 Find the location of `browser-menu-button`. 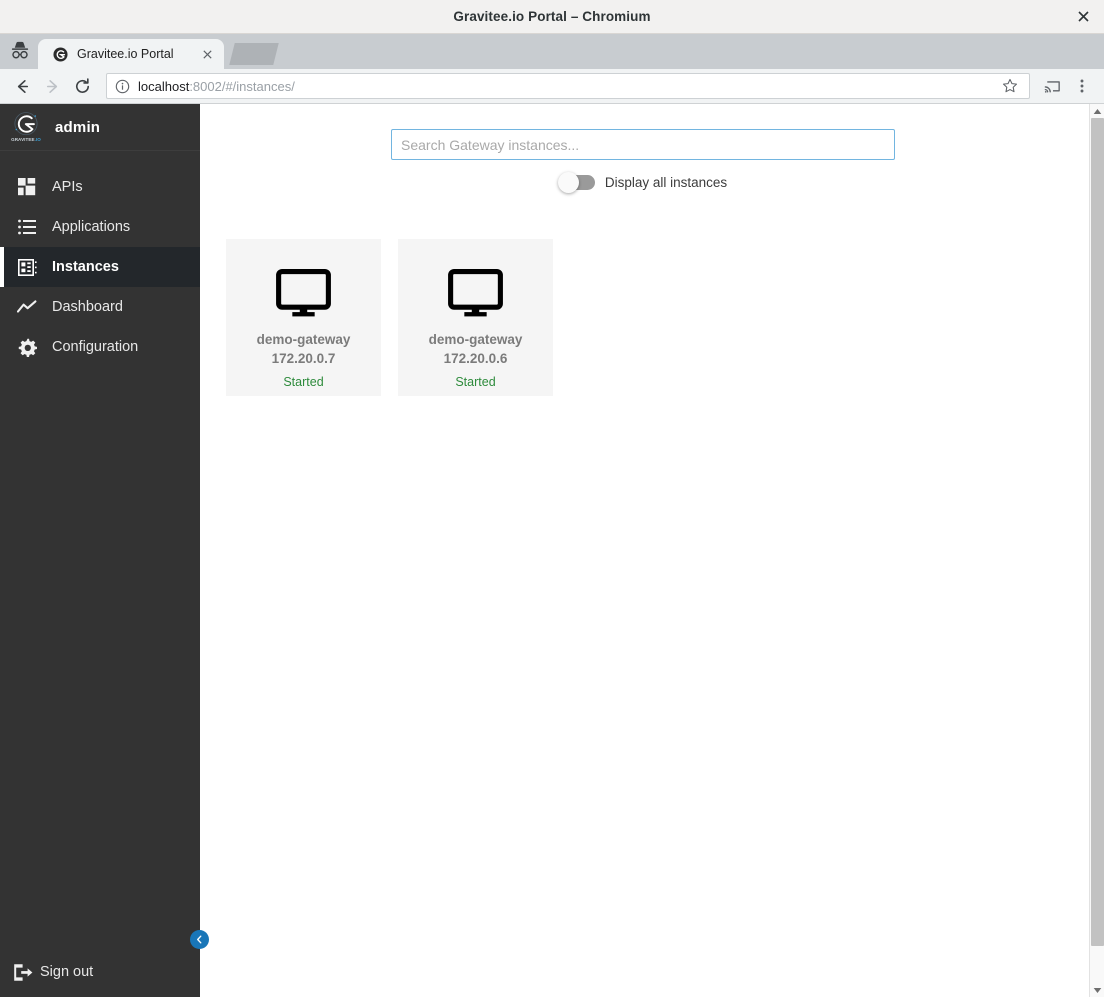

browser-menu-button is located at coordinates (1082, 86).